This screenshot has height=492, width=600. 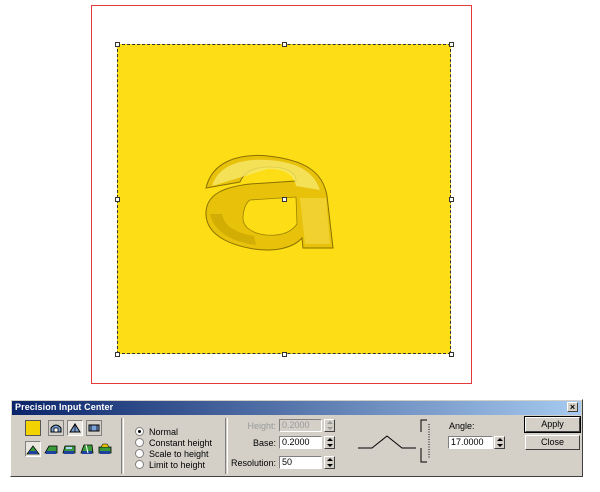 I want to click on dialog-titlebar: Precision Input Center ×, so click(x=296, y=408).